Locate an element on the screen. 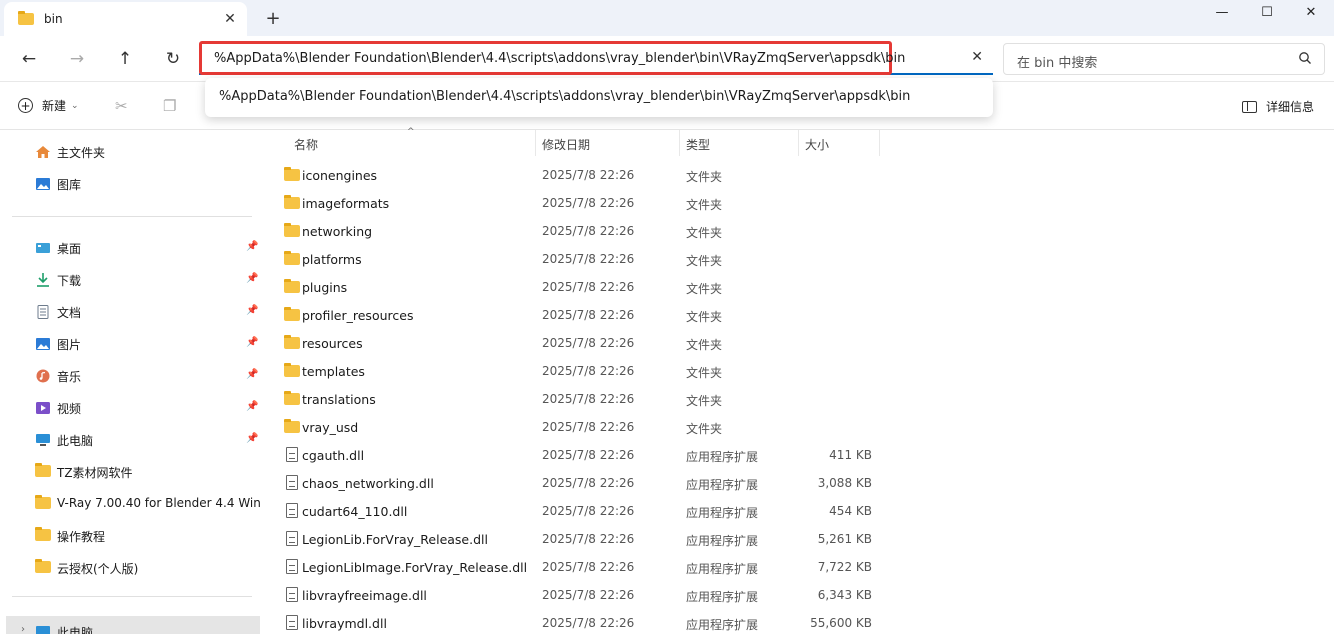  forward-button: → is located at coordinates (77, 59).